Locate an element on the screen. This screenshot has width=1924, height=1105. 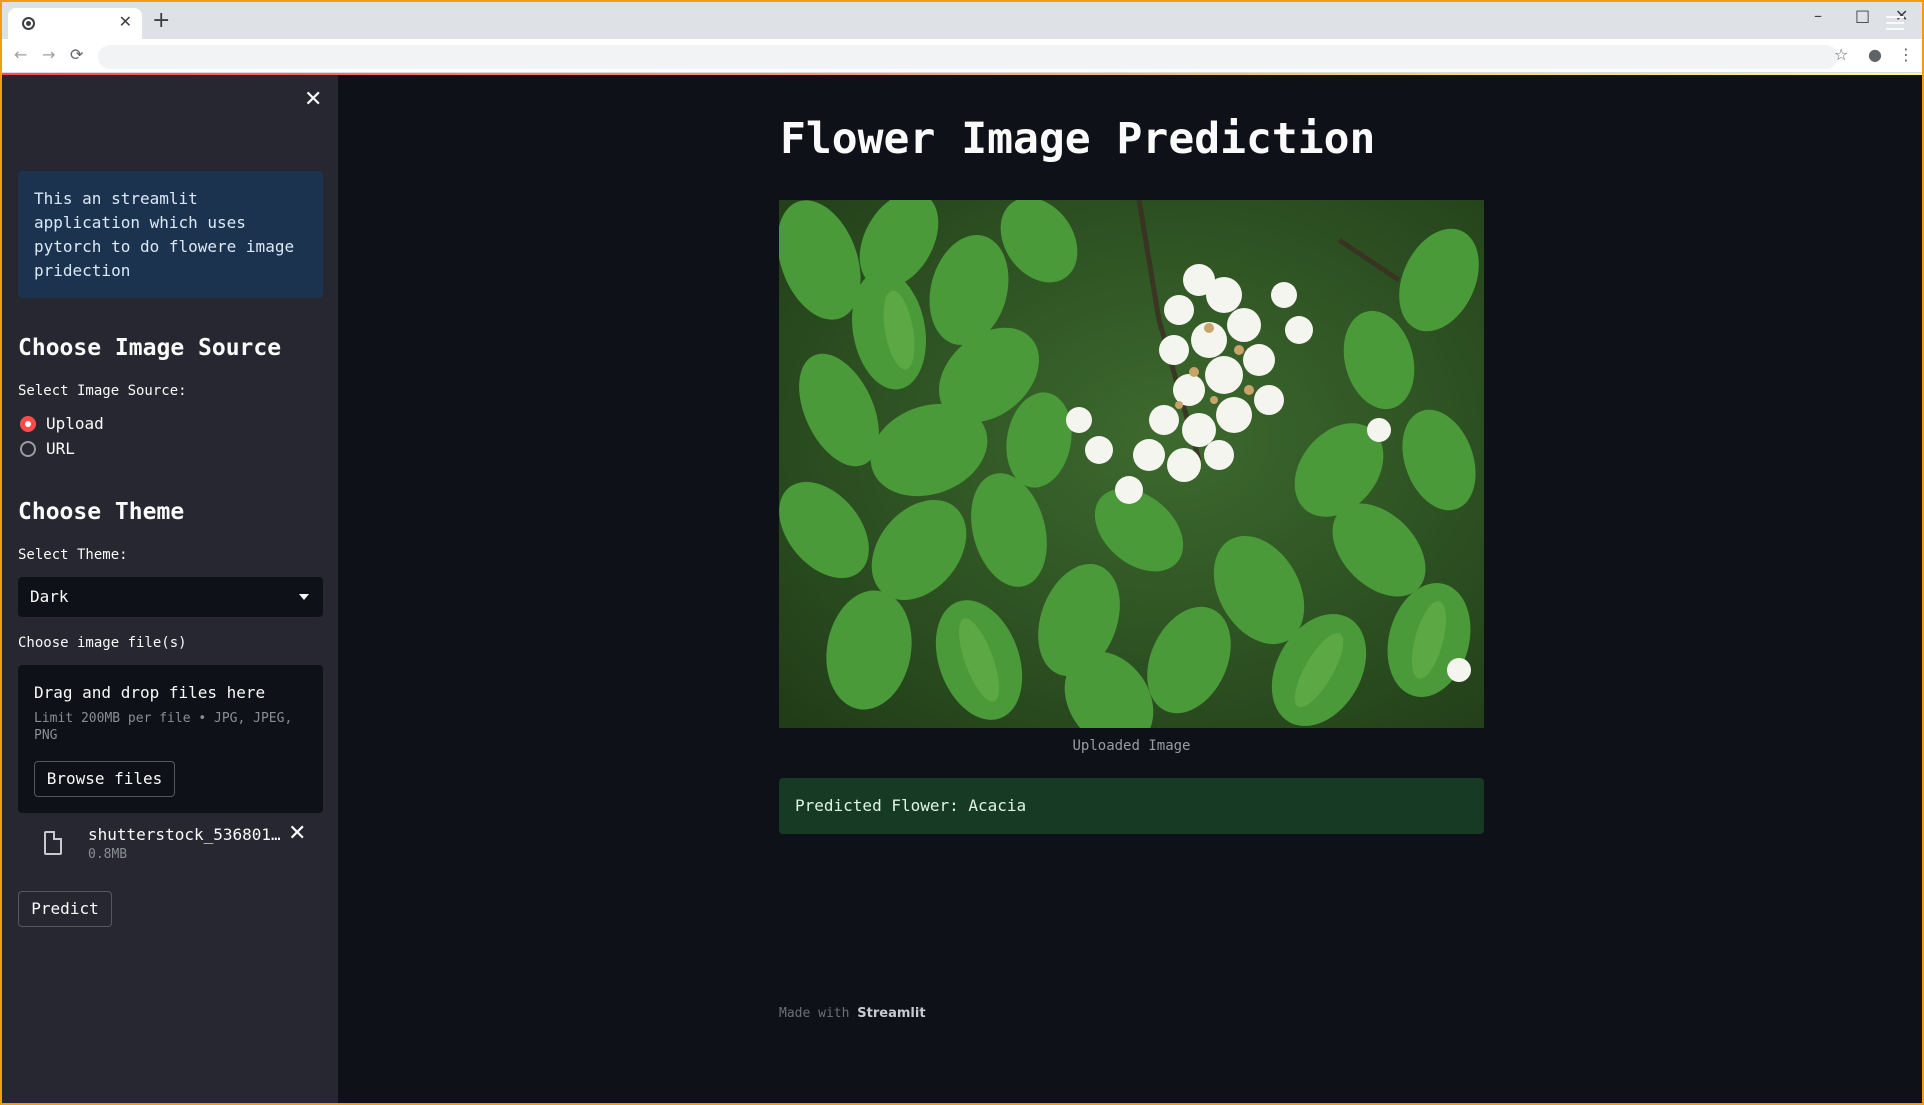
tab-close-icon: ✕ is located at coordinates (125, 21).